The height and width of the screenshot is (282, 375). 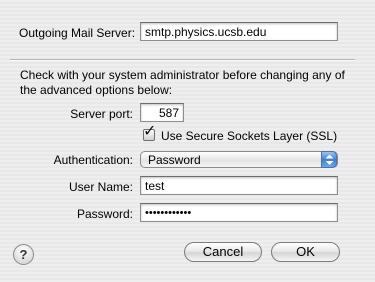 I want to click on authentication-selected-value: Password, so click(x=174, y=160).